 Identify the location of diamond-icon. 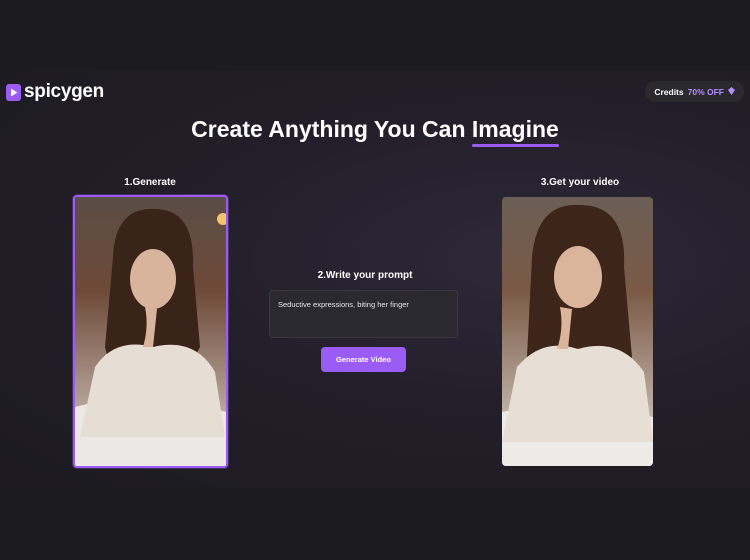
(731, 91).